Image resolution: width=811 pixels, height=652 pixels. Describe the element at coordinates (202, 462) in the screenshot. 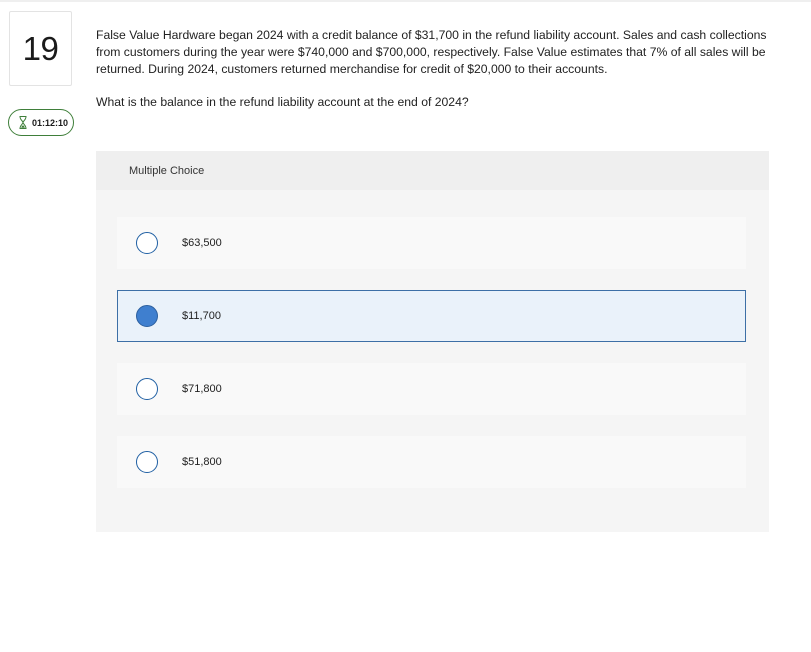

I see `answer-label-4: $51,800` at that location.